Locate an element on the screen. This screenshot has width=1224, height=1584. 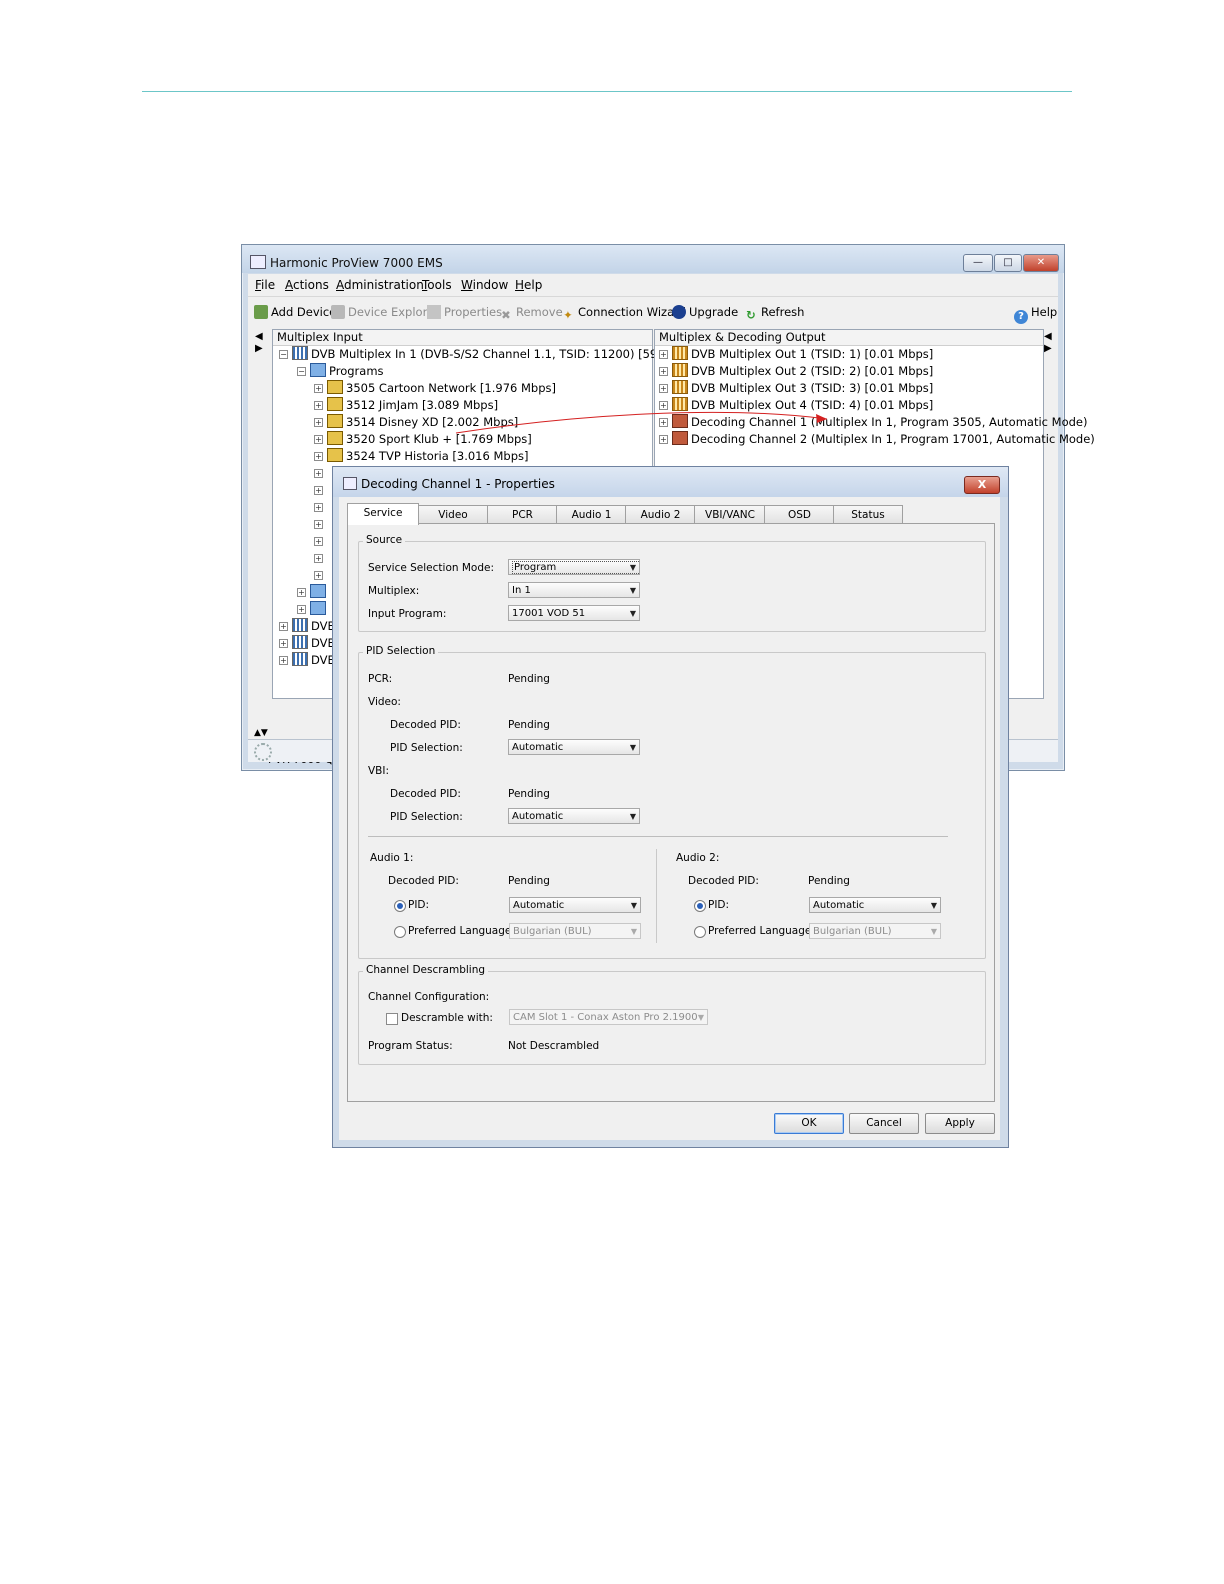
tab-video: Video is located at coordinates (453, 514).